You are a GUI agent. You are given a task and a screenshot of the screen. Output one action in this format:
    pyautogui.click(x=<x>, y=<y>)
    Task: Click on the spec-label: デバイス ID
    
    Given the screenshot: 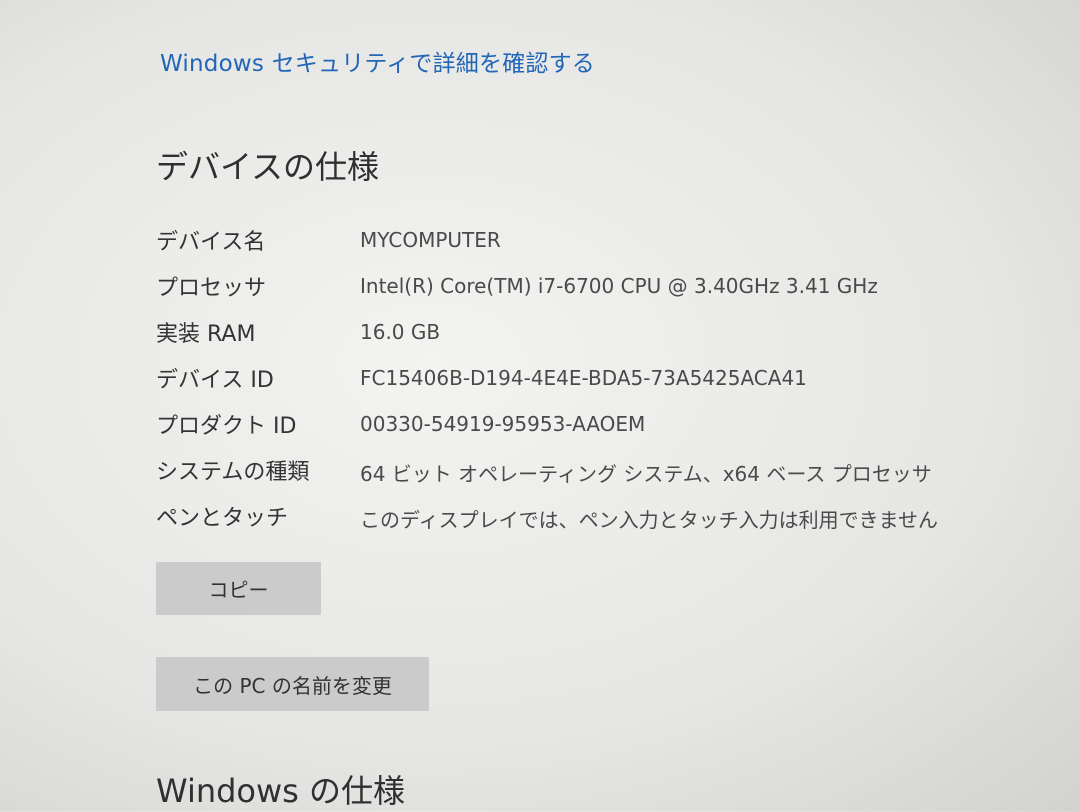 What is the action you would take?
    pyautogui.click(x=215, y=380)
    